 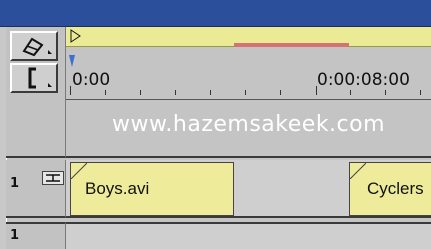 I want to click on current-time-marker, so click(x=72, y=59).